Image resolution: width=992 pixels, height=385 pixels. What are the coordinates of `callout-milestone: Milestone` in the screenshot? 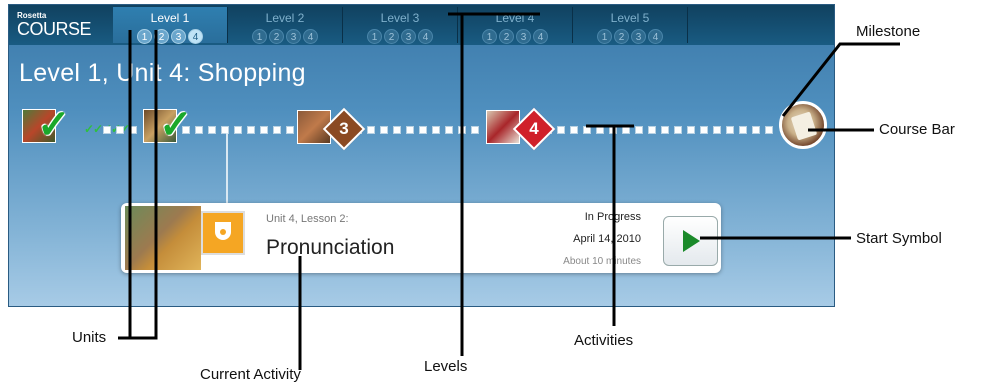 It's located at (888, 31).